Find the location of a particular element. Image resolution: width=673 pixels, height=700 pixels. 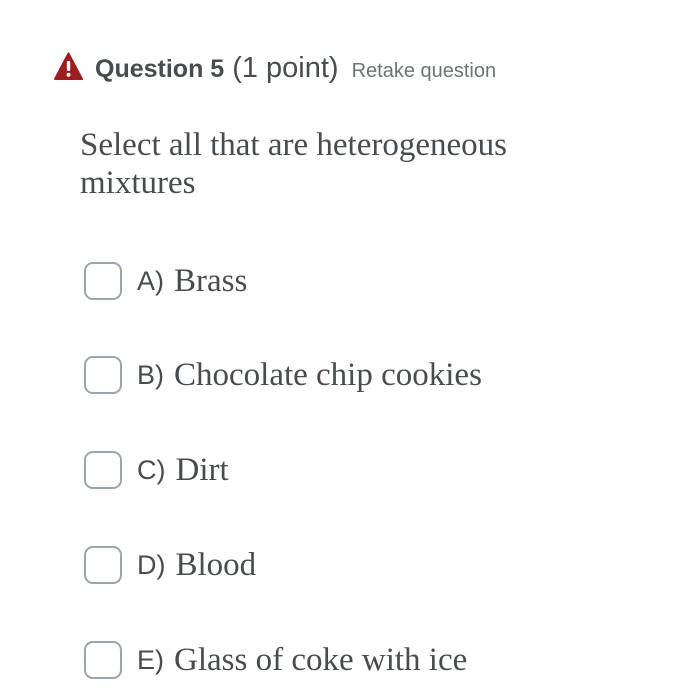

option-a-letter: A) is located at coordinates (150, 280).